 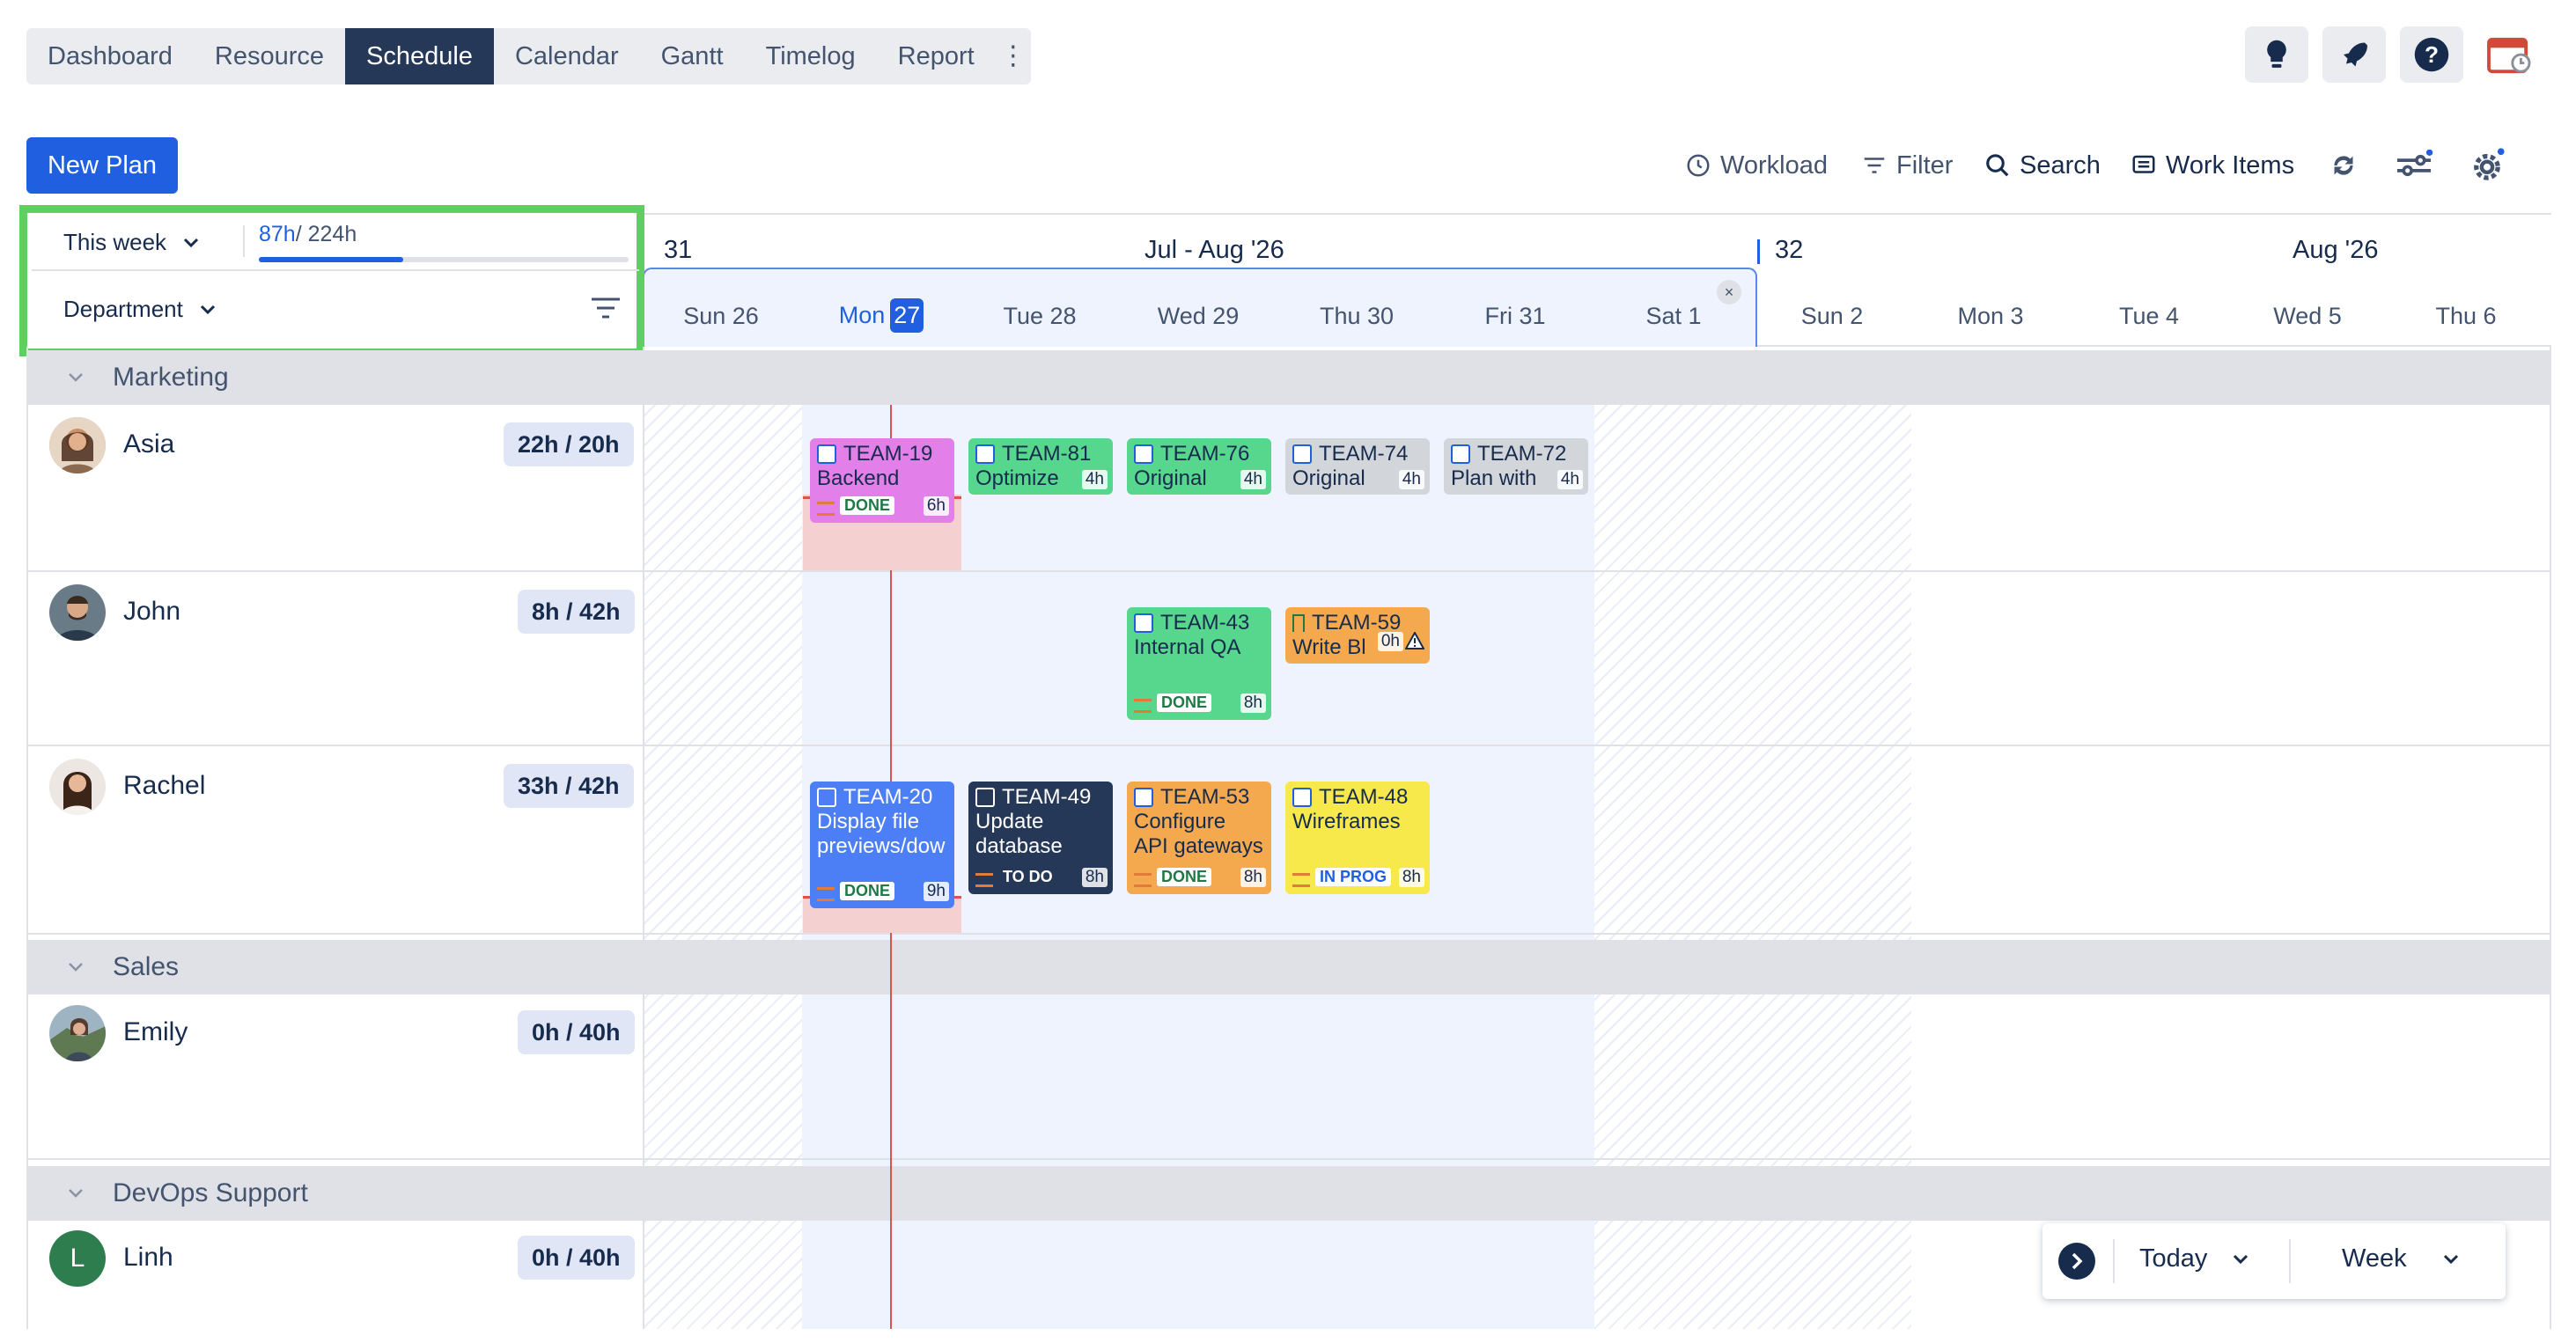 I want to click on day-header: Sun 2, so click(x=1832, y=316).